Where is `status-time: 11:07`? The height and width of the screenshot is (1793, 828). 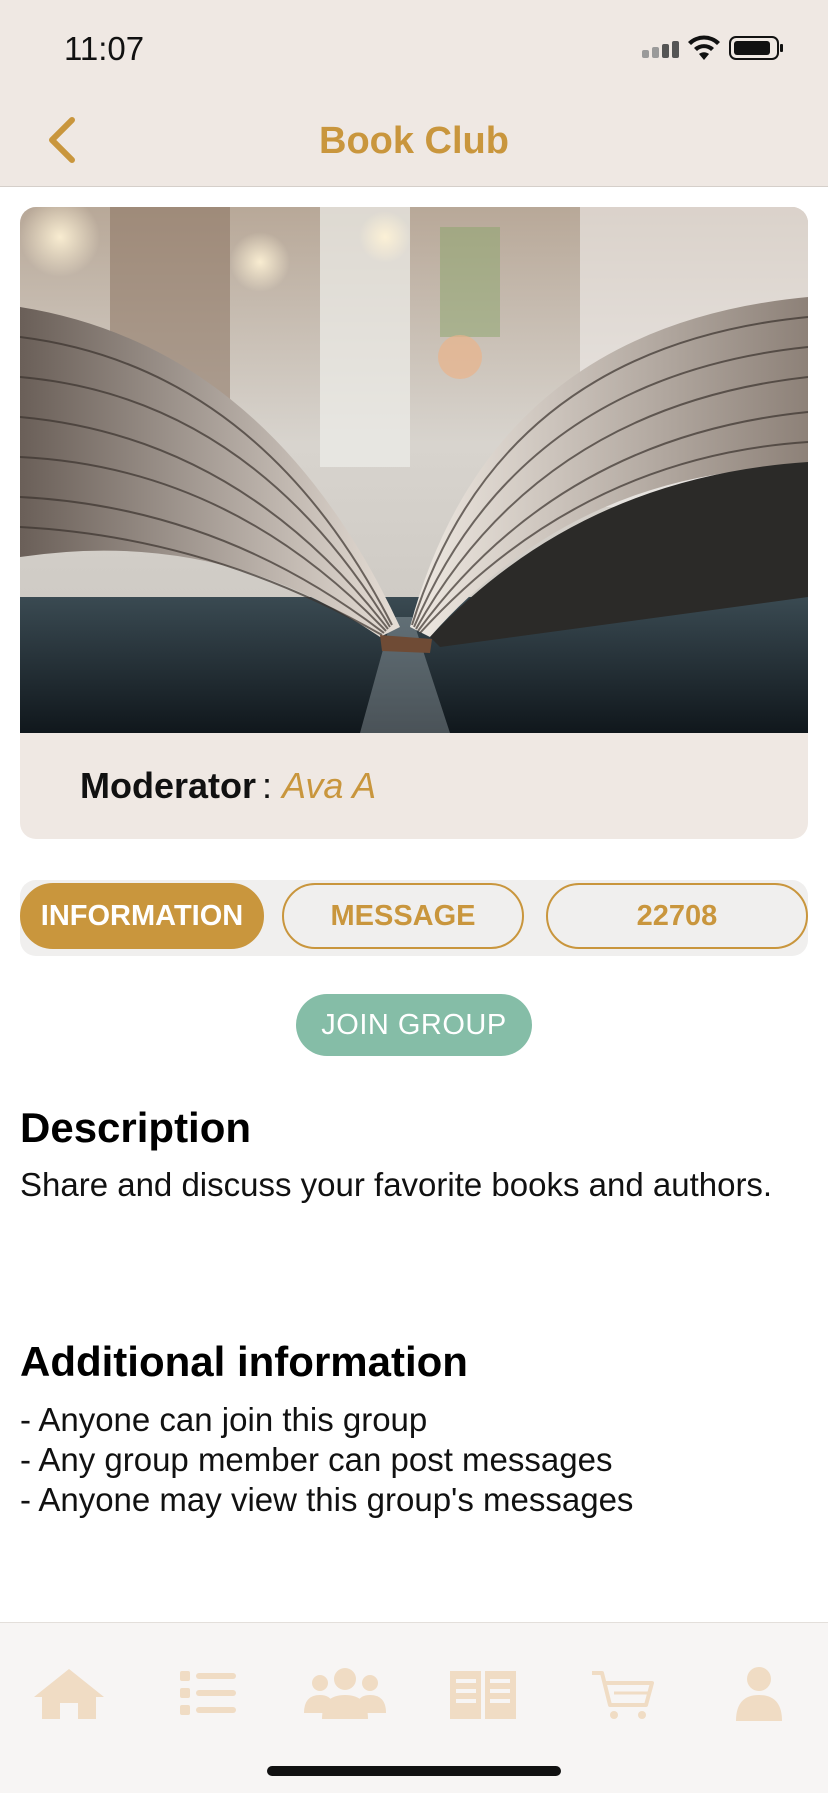 status-time: 11:07 is located at coordinates (104, 48).